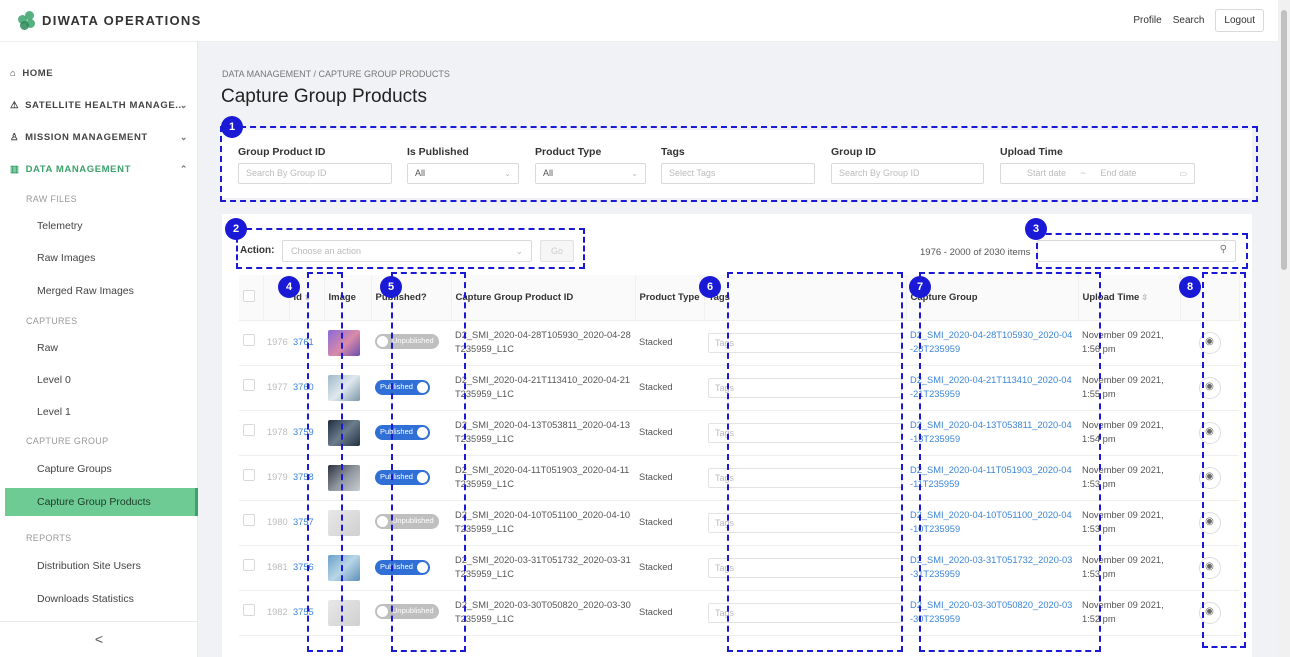  I want to click on sidebar-item-distribution-site-users: Distribution Site Users, so click(89, 566).